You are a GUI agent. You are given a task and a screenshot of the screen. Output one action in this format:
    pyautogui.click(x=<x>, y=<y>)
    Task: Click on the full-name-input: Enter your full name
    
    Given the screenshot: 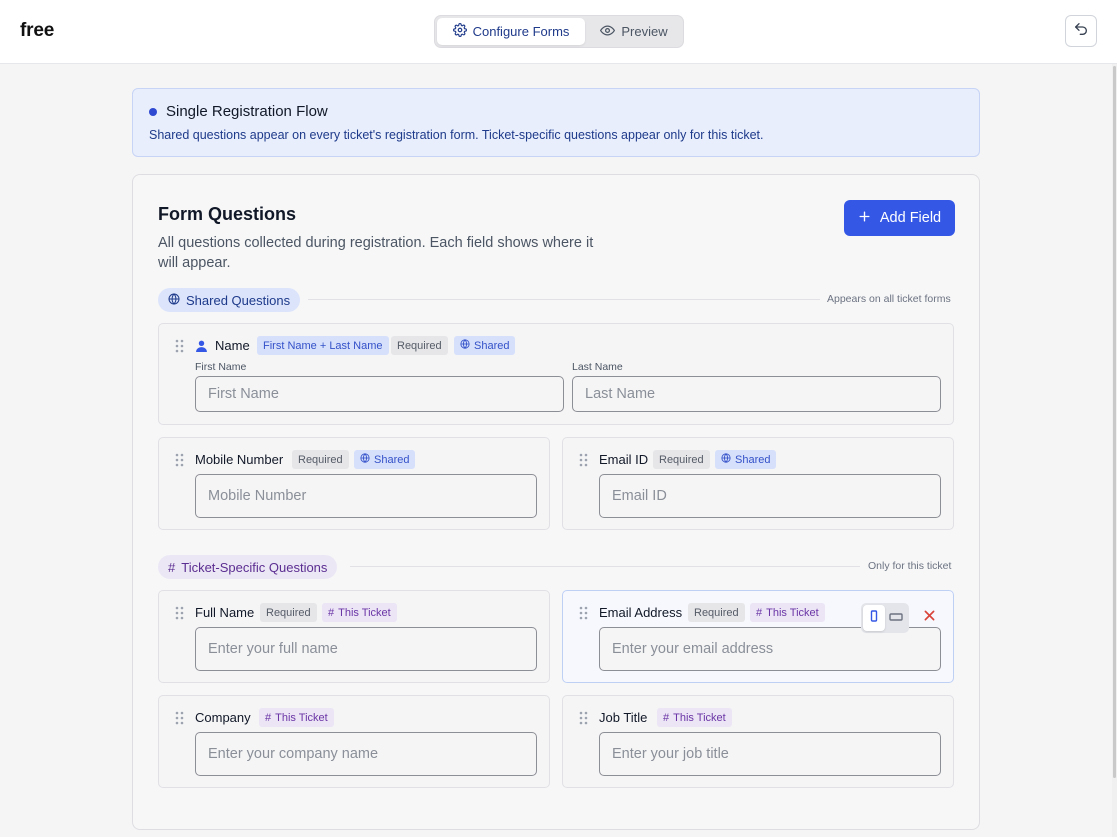 What is the action you would take?
    pyautogui.click(x=366, y=649)
    